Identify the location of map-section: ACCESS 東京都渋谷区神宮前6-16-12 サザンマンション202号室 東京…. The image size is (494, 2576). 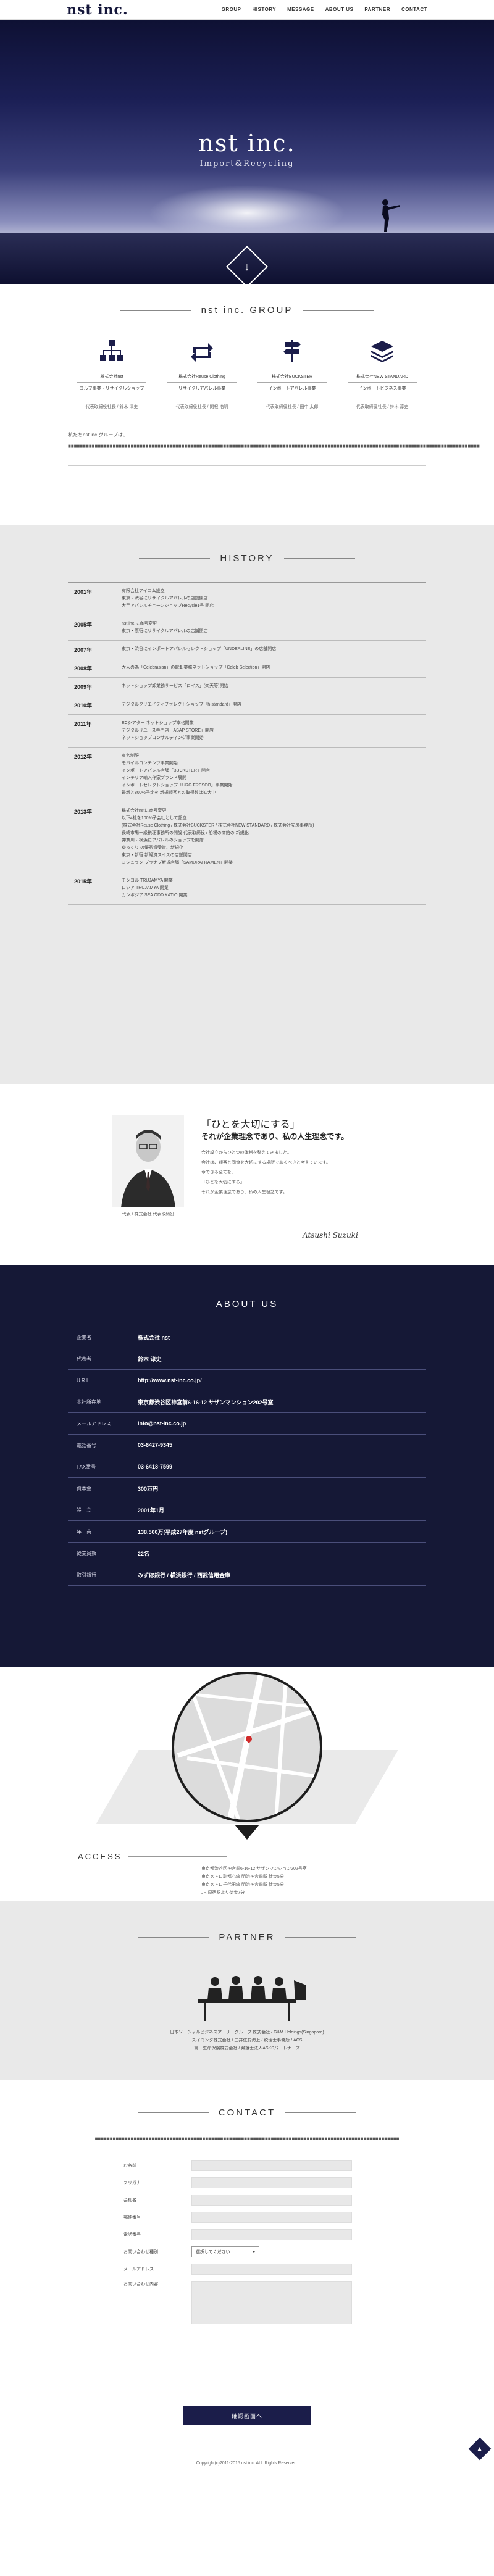
(247, 1784).